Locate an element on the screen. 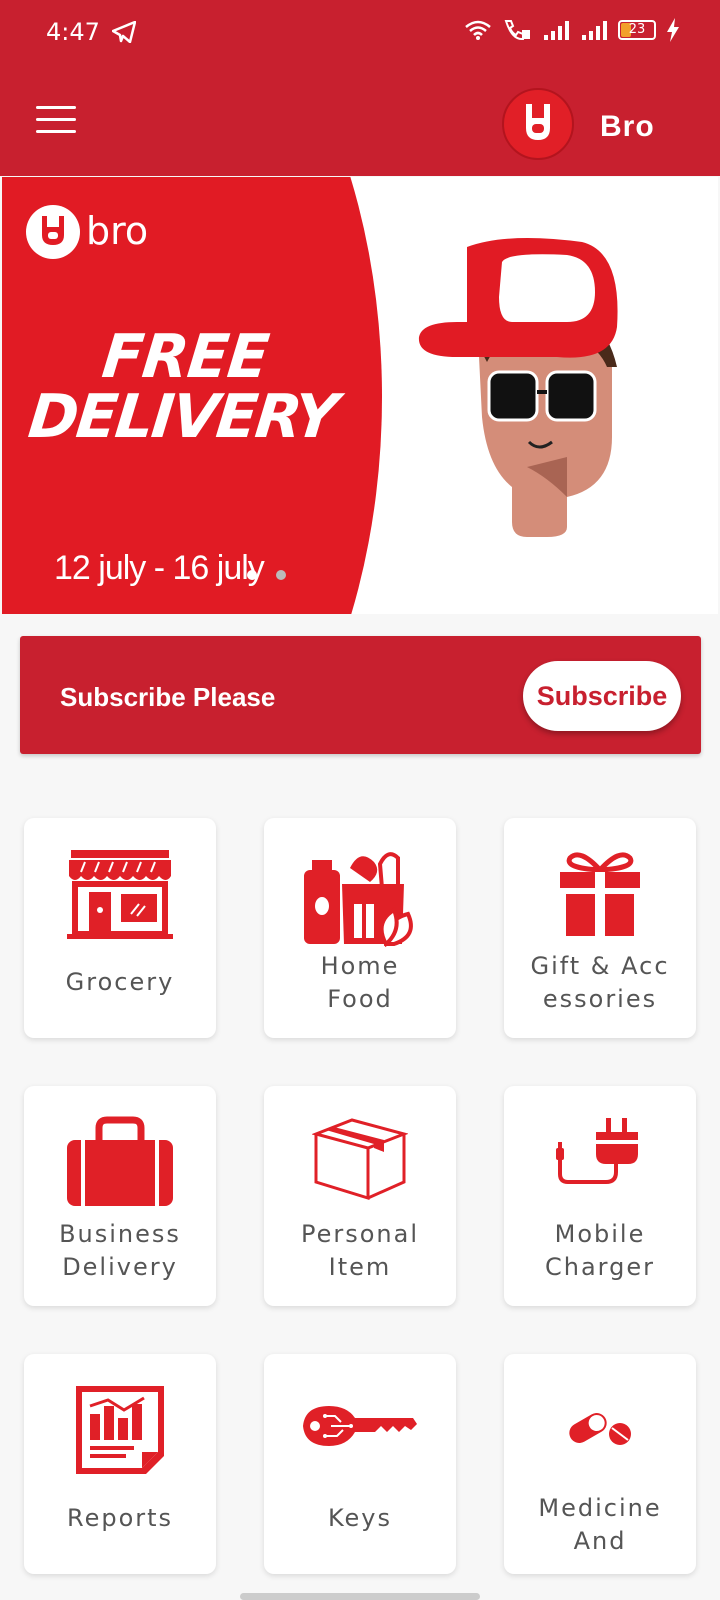 The width and height of the screenshot is (720, 1600). category-tile-home-food: Home Food is located at coordinates (360, 928).